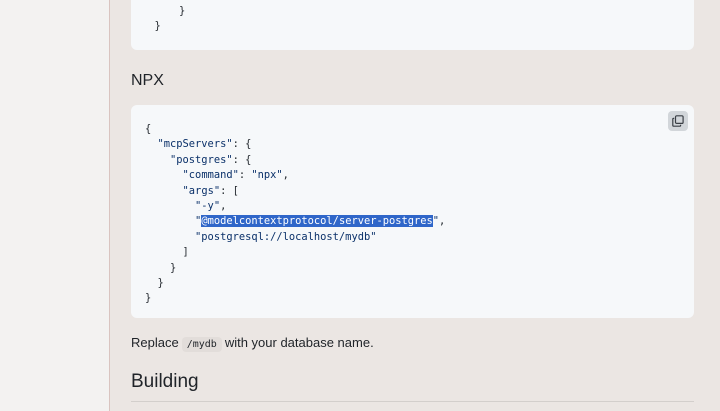 Image resolution: width=720 pixels, height=411 pixels. What do you see at coordinates (211, 205) in the screenshot?
I see `code-line: "-y",` at bounding box center [211, 205].